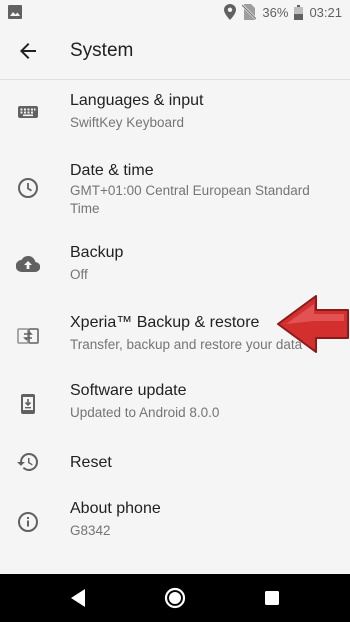 This screenshot has width=350, height=622. What do you see at coordinates (145, 412) in the screenshot?
I see `settings-item-summary: Updated to Android 8.0.0` at bounding box center [145, 412].